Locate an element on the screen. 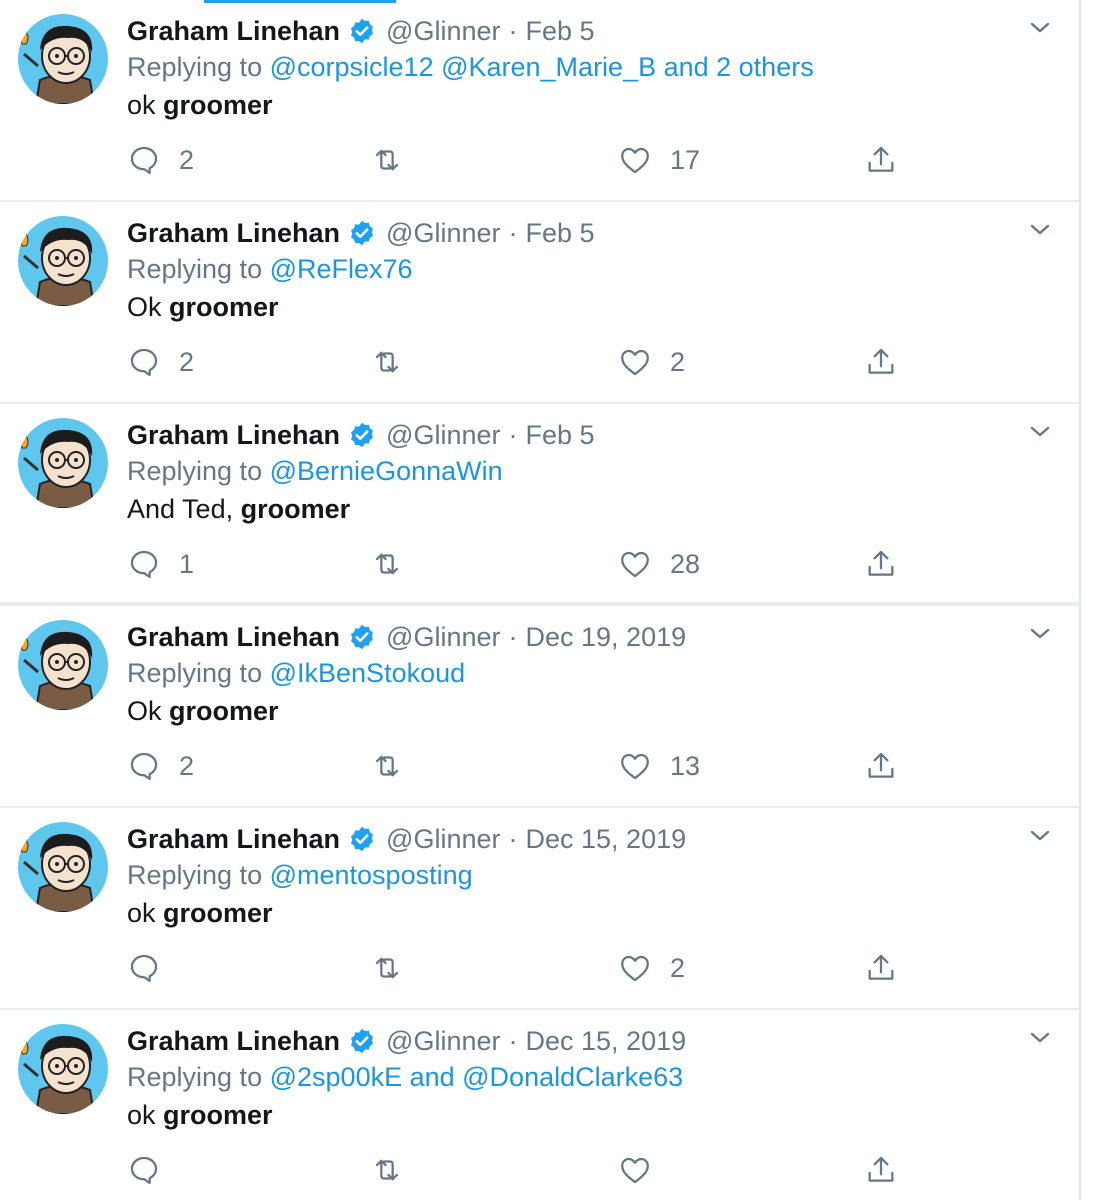 The width and height of the screenshot is (1104, 1200). reply-count: 2 is located at coordinates (187, 159).